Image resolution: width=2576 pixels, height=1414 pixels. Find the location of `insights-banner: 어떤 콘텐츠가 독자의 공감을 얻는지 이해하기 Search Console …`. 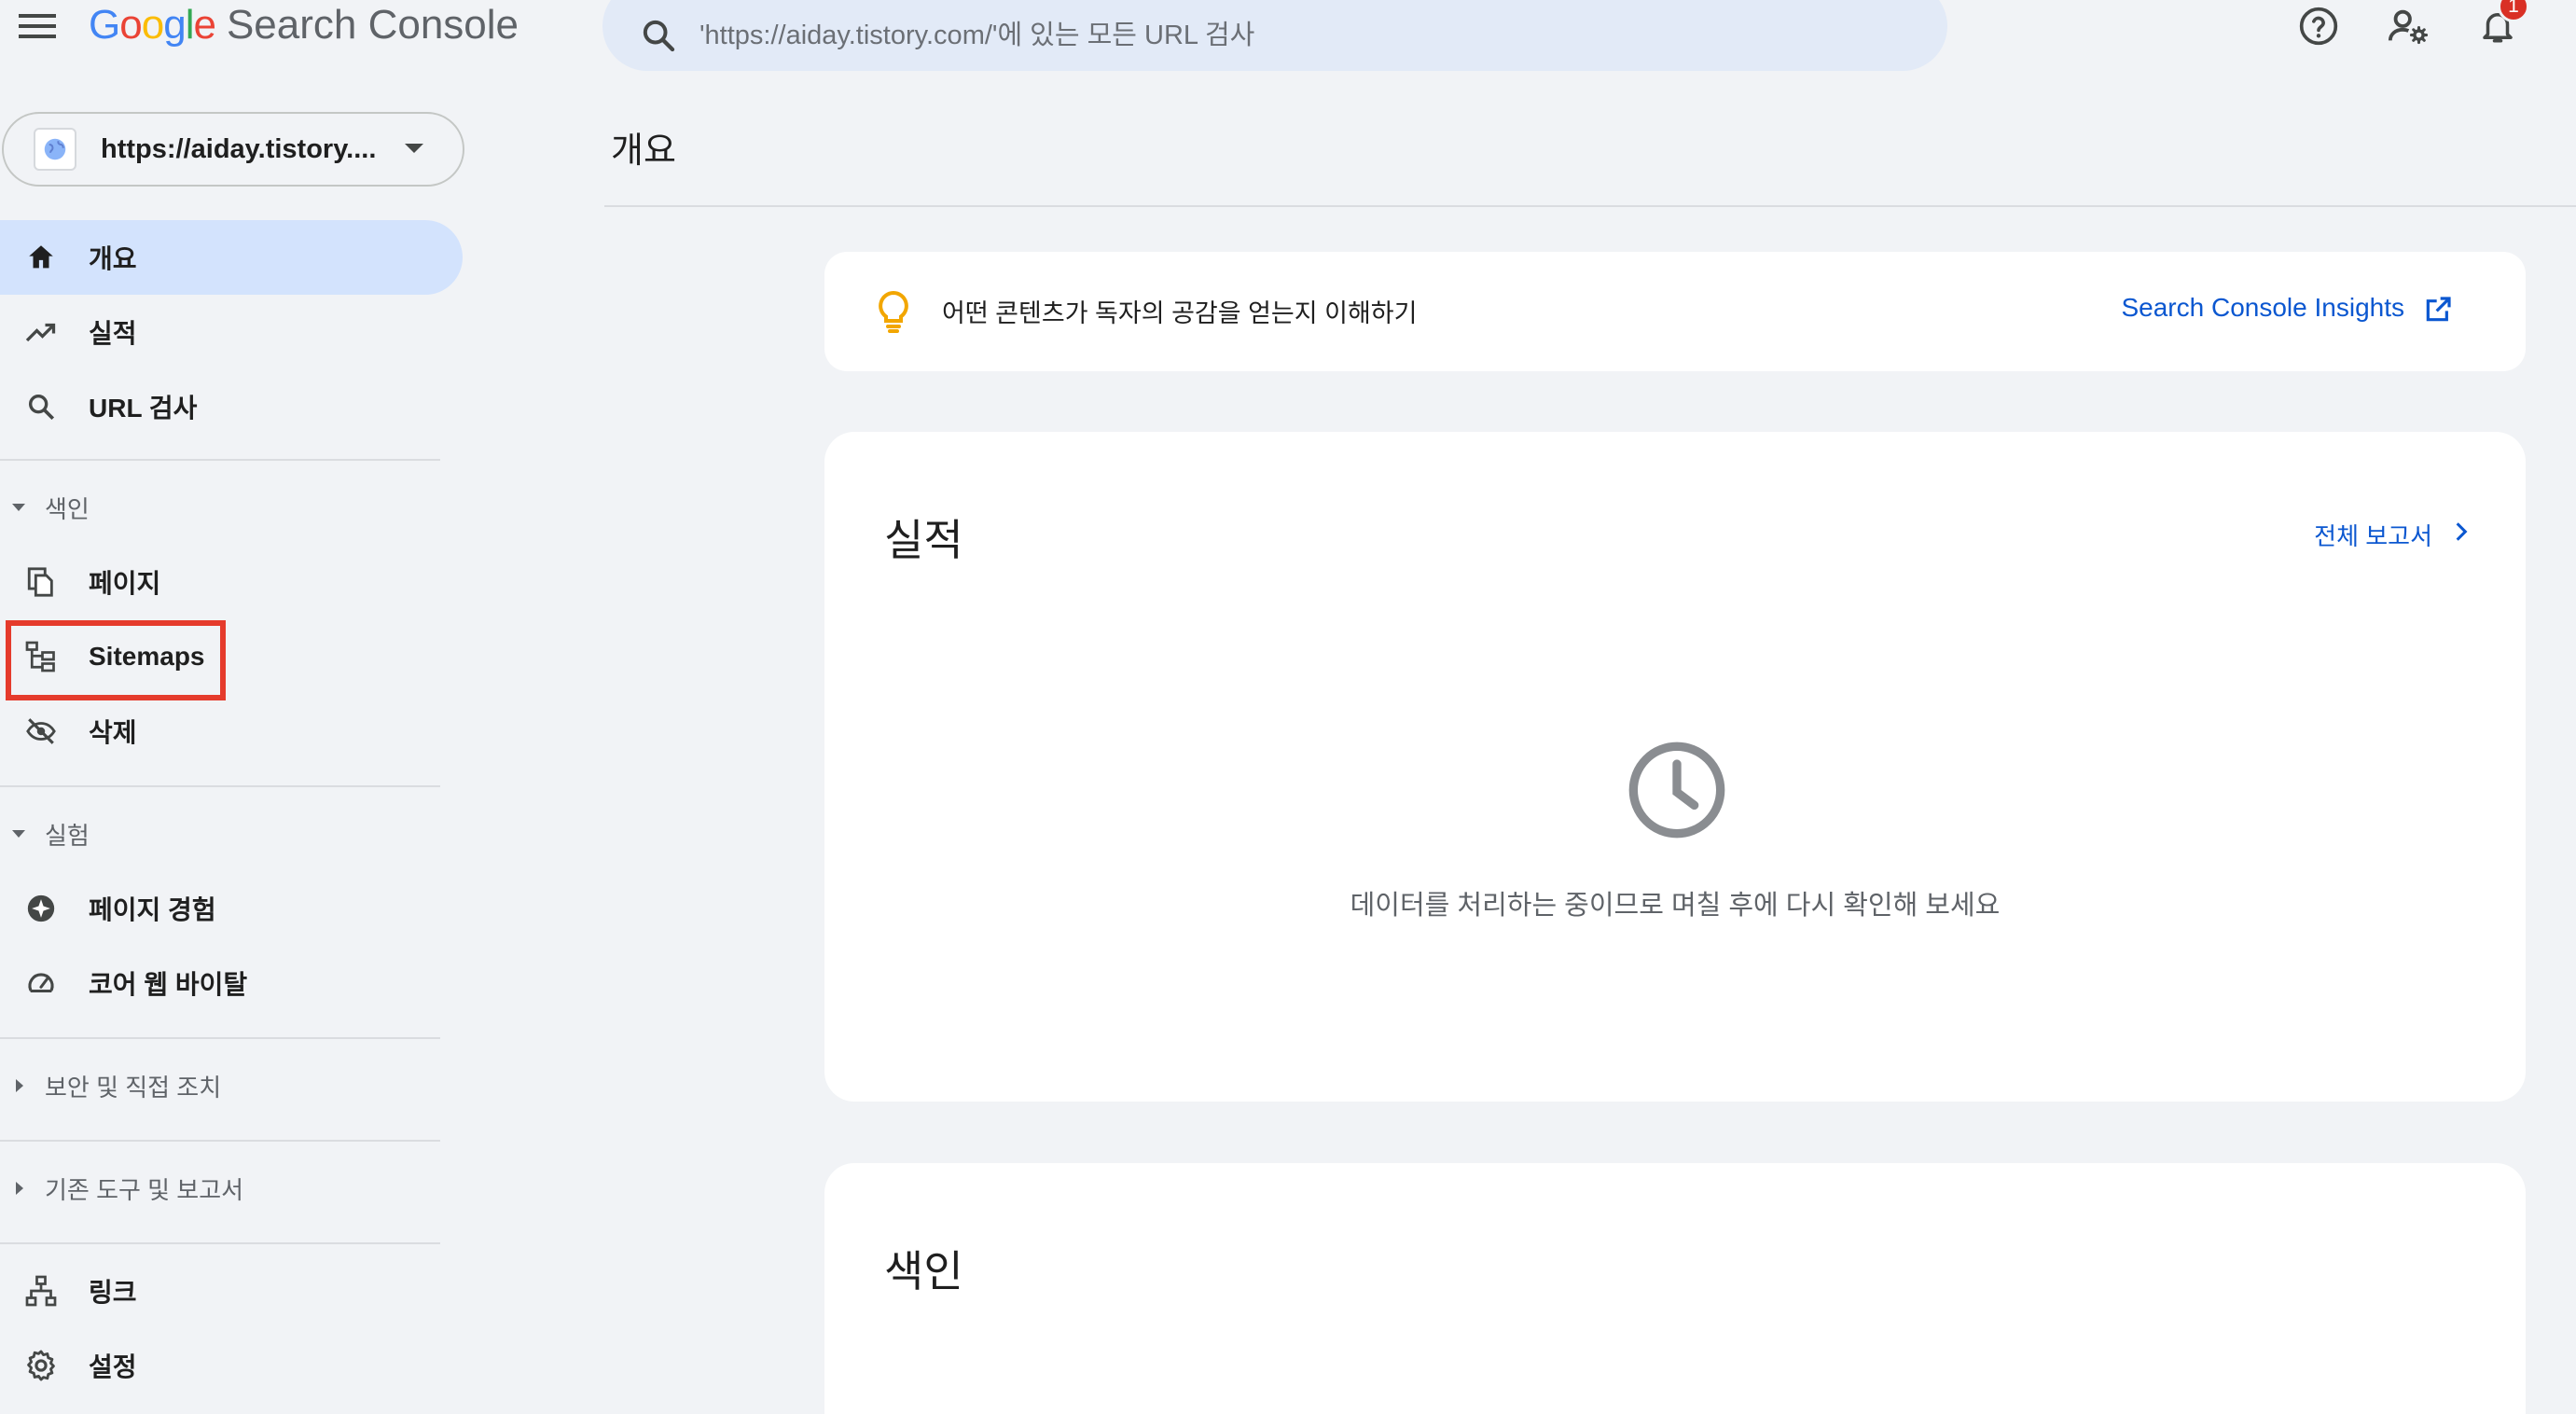

insights-banner: 어떤 콘텐츠가 독자의 공감을 얻는지 이해하기 Search Console … is located at coordinates (1675, 311).